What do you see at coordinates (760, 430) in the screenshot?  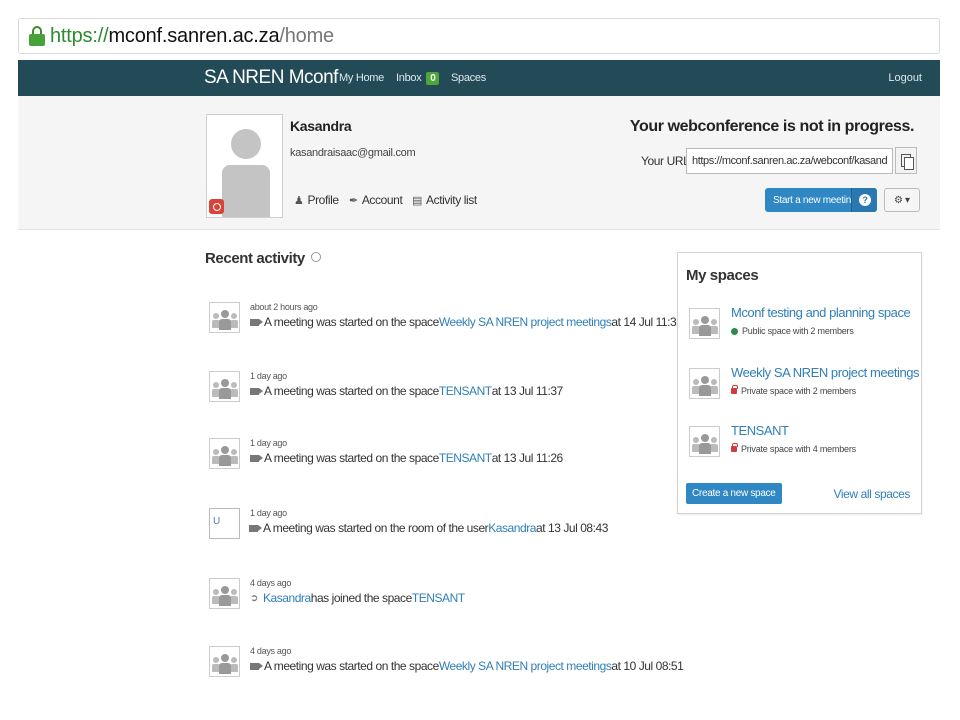 I see `space-name-link: TENSANT` at bounding box center [760, 430].